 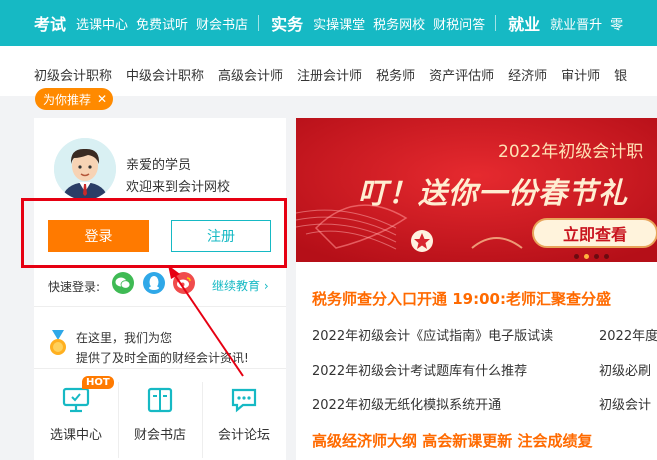 I want to click on monitor-icon, so click(x=76, y=400).